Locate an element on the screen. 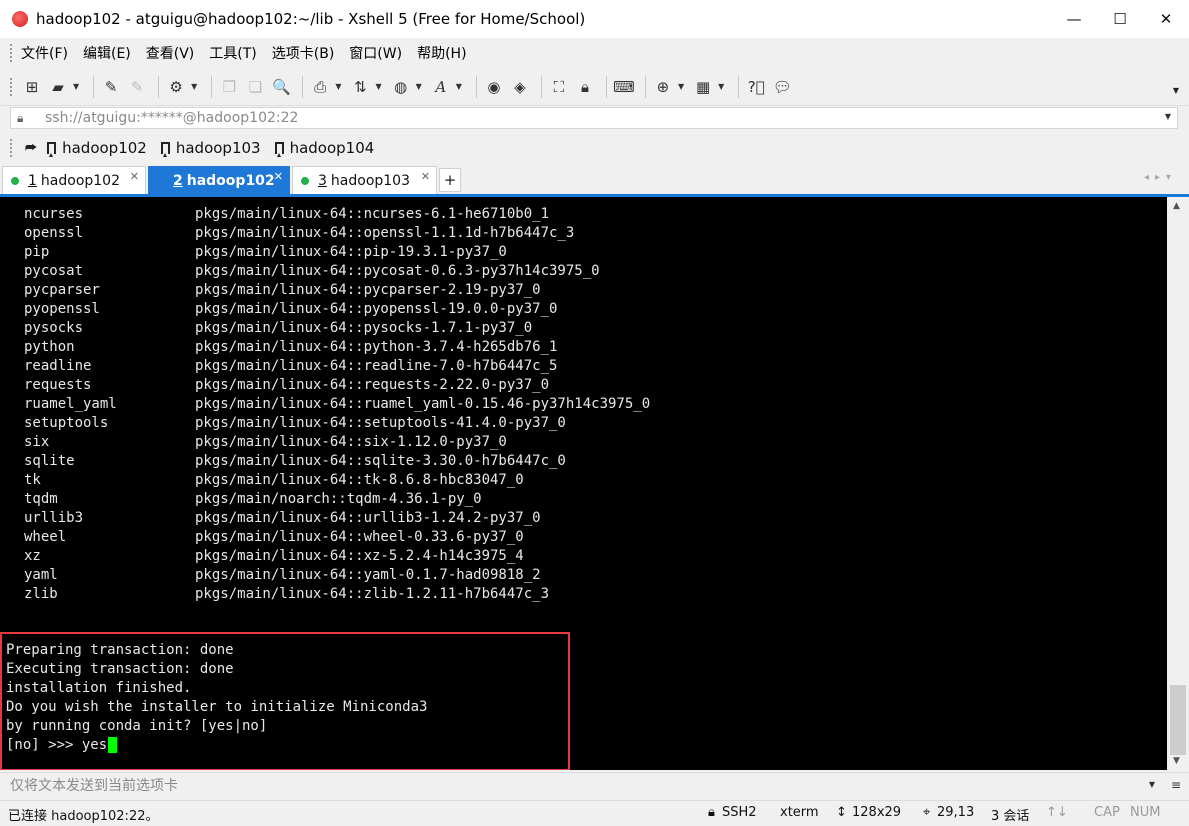 This screenshot has height=826, width=1189. transfer-dropdown-icon: ▼ is located at coordinates (378, 86).